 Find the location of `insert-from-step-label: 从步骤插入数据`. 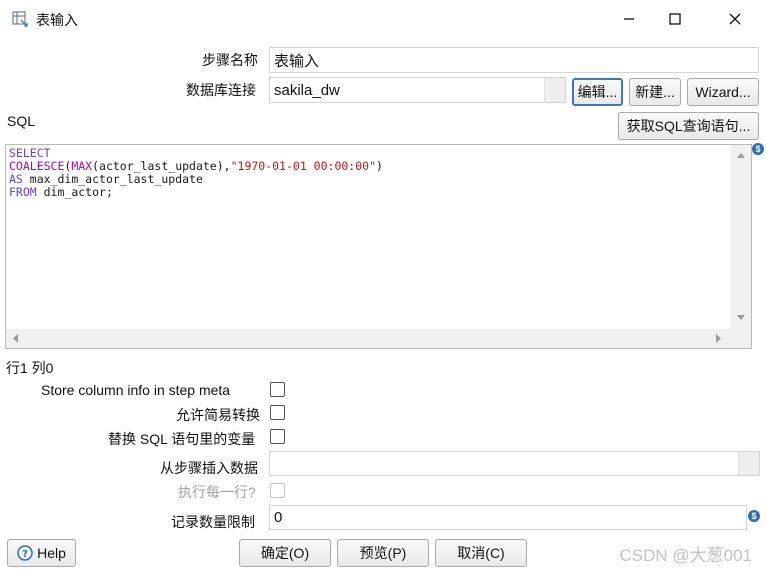

insert-from-step-label: 从步骤插入数据 is located at coordinates (209, 468).